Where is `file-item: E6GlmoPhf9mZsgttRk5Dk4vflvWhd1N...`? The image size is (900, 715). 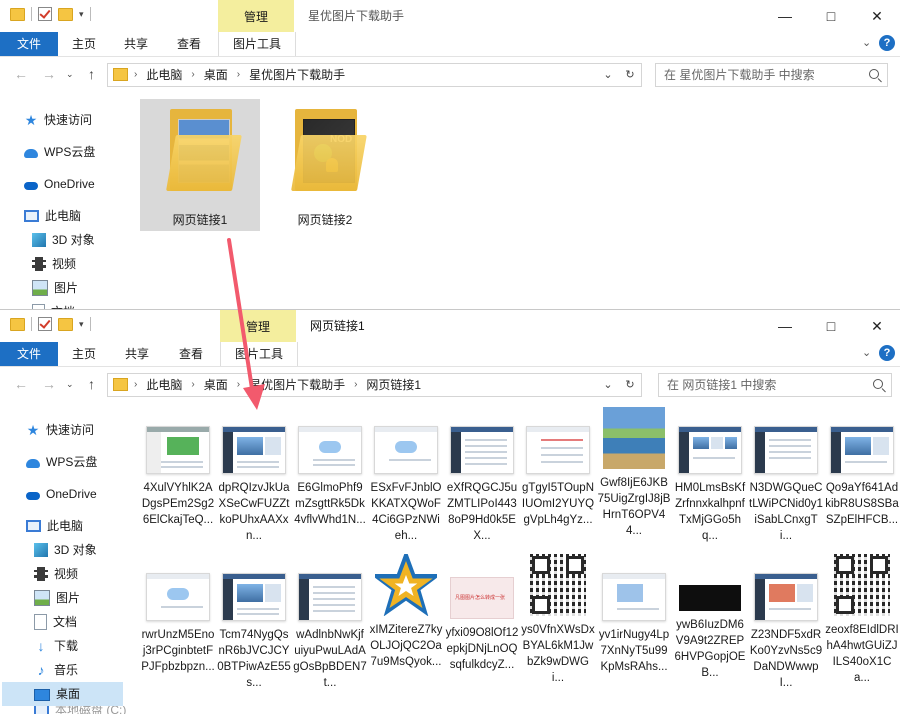 file-item: E6GlmoPhf9mZsgttRk5Dk4vflvWhd1N... is located at coordinates (330, 473).